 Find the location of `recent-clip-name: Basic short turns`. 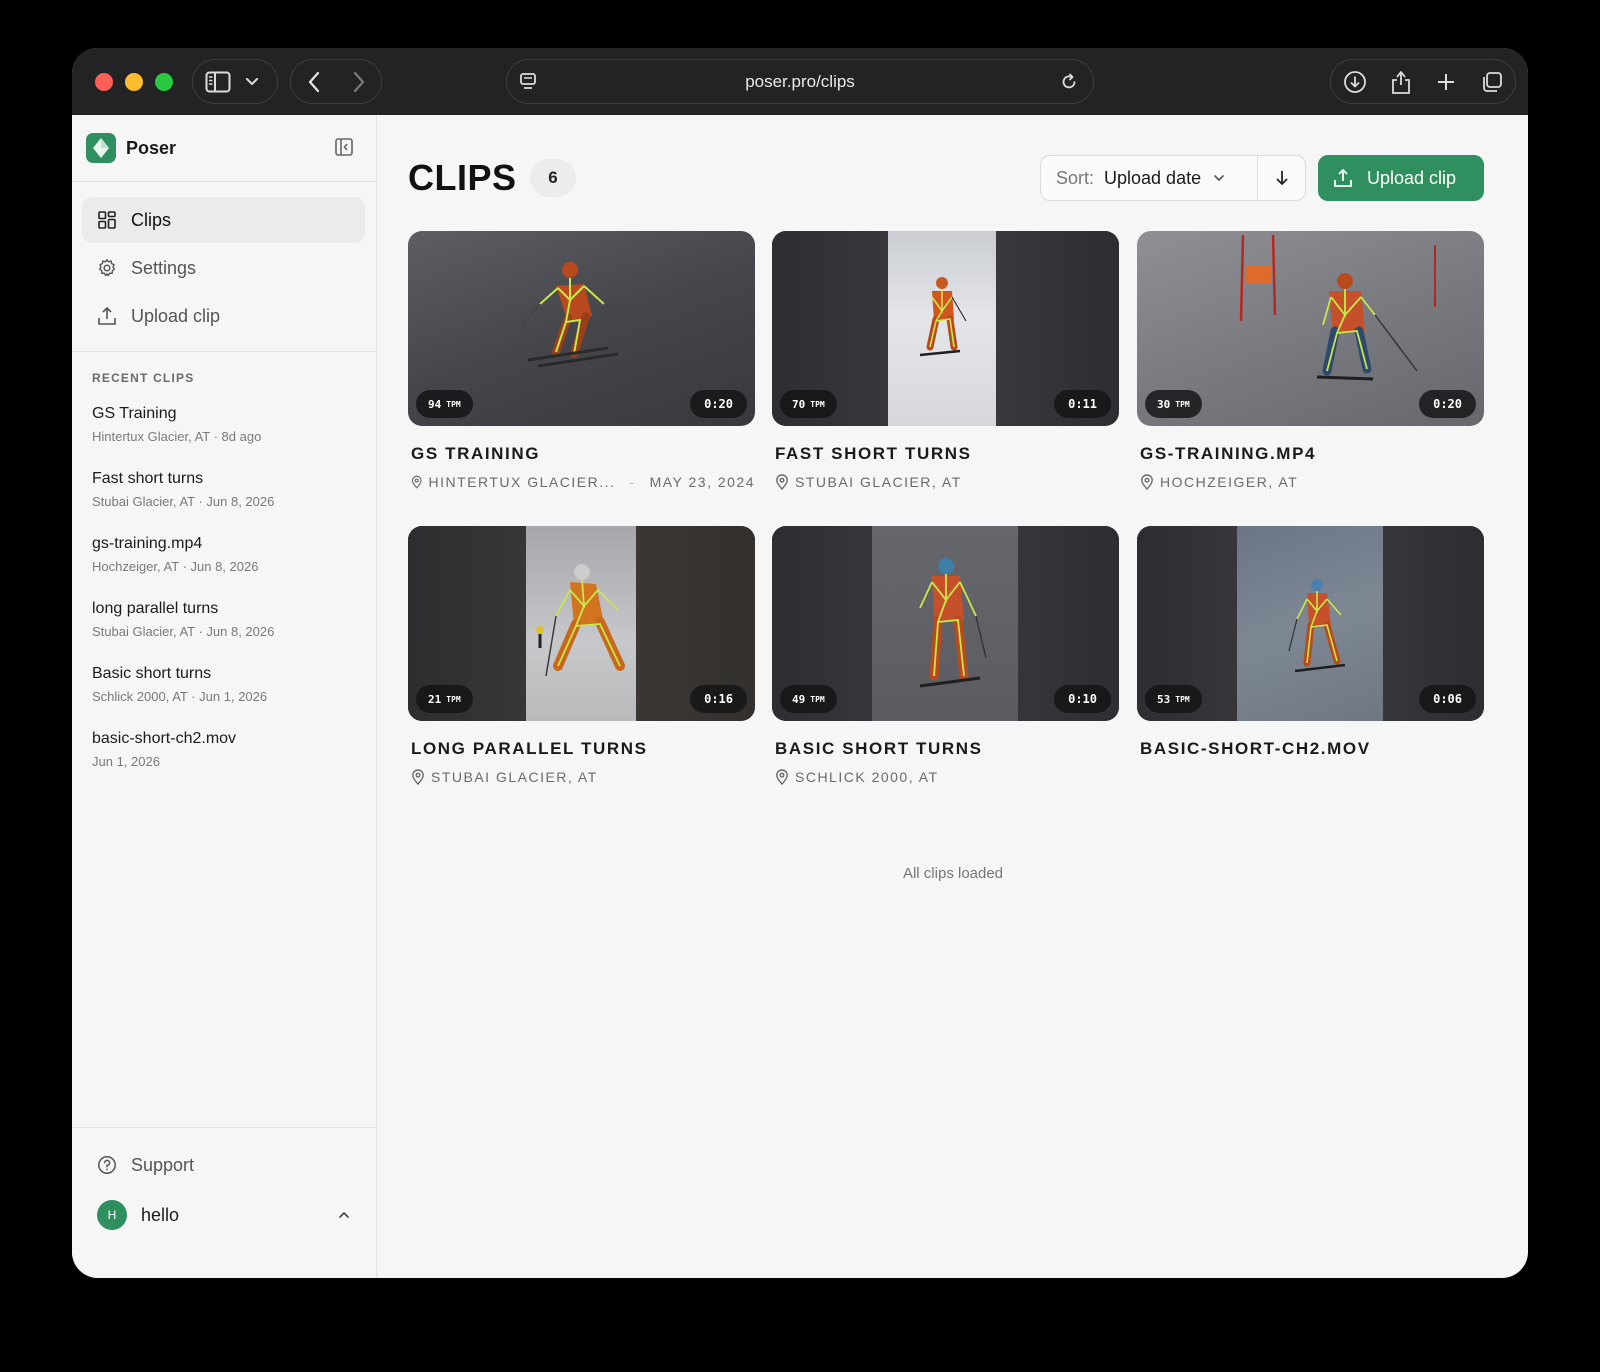

recent-clip-name: Basic short turns is located at coordinates (152, 673).